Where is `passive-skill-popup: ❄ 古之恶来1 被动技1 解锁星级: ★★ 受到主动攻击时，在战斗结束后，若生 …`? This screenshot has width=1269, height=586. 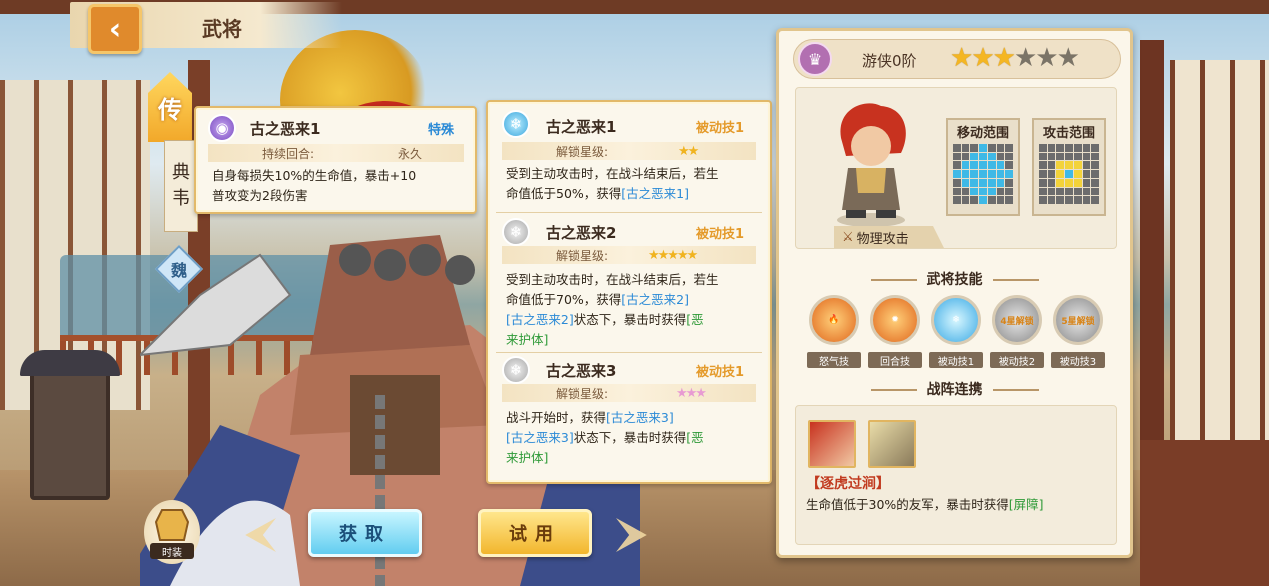 passive-skill-popup: ❄ 古之恶来1 被动技1 解锁星级: ★★ 受到主动攻击时，在战斗结束后，若生 … is located at coordinates (629, 292).